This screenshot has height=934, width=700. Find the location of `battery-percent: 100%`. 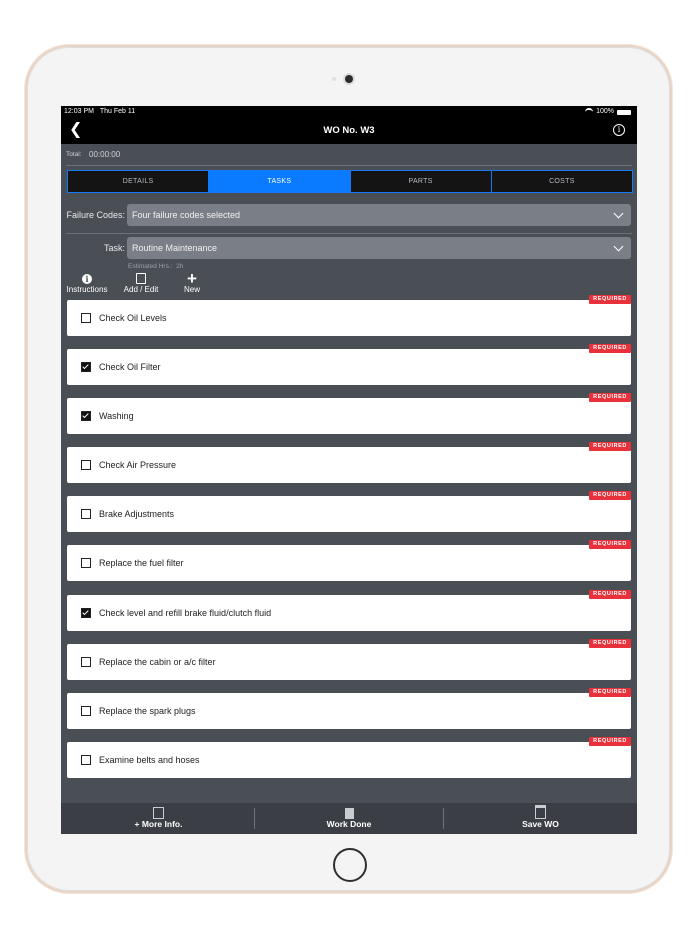

battery-percent: 100% is located at coordinates (605, 111).